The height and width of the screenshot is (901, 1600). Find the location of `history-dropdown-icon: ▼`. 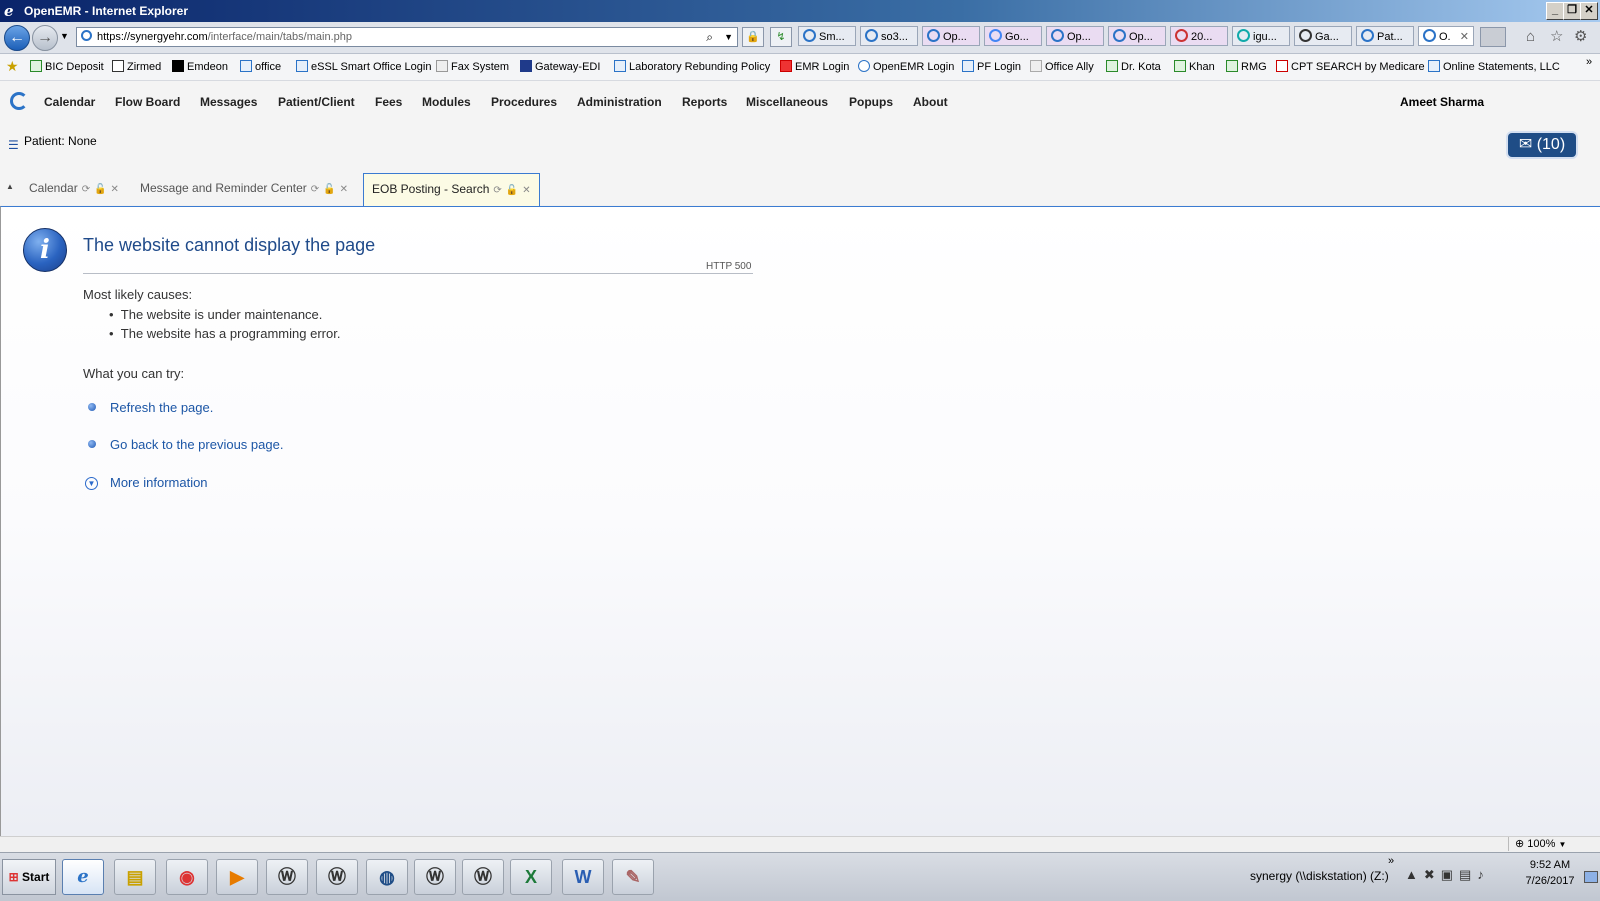

history-dropdown-icon: ▼ is located at coordinates (64, 36).